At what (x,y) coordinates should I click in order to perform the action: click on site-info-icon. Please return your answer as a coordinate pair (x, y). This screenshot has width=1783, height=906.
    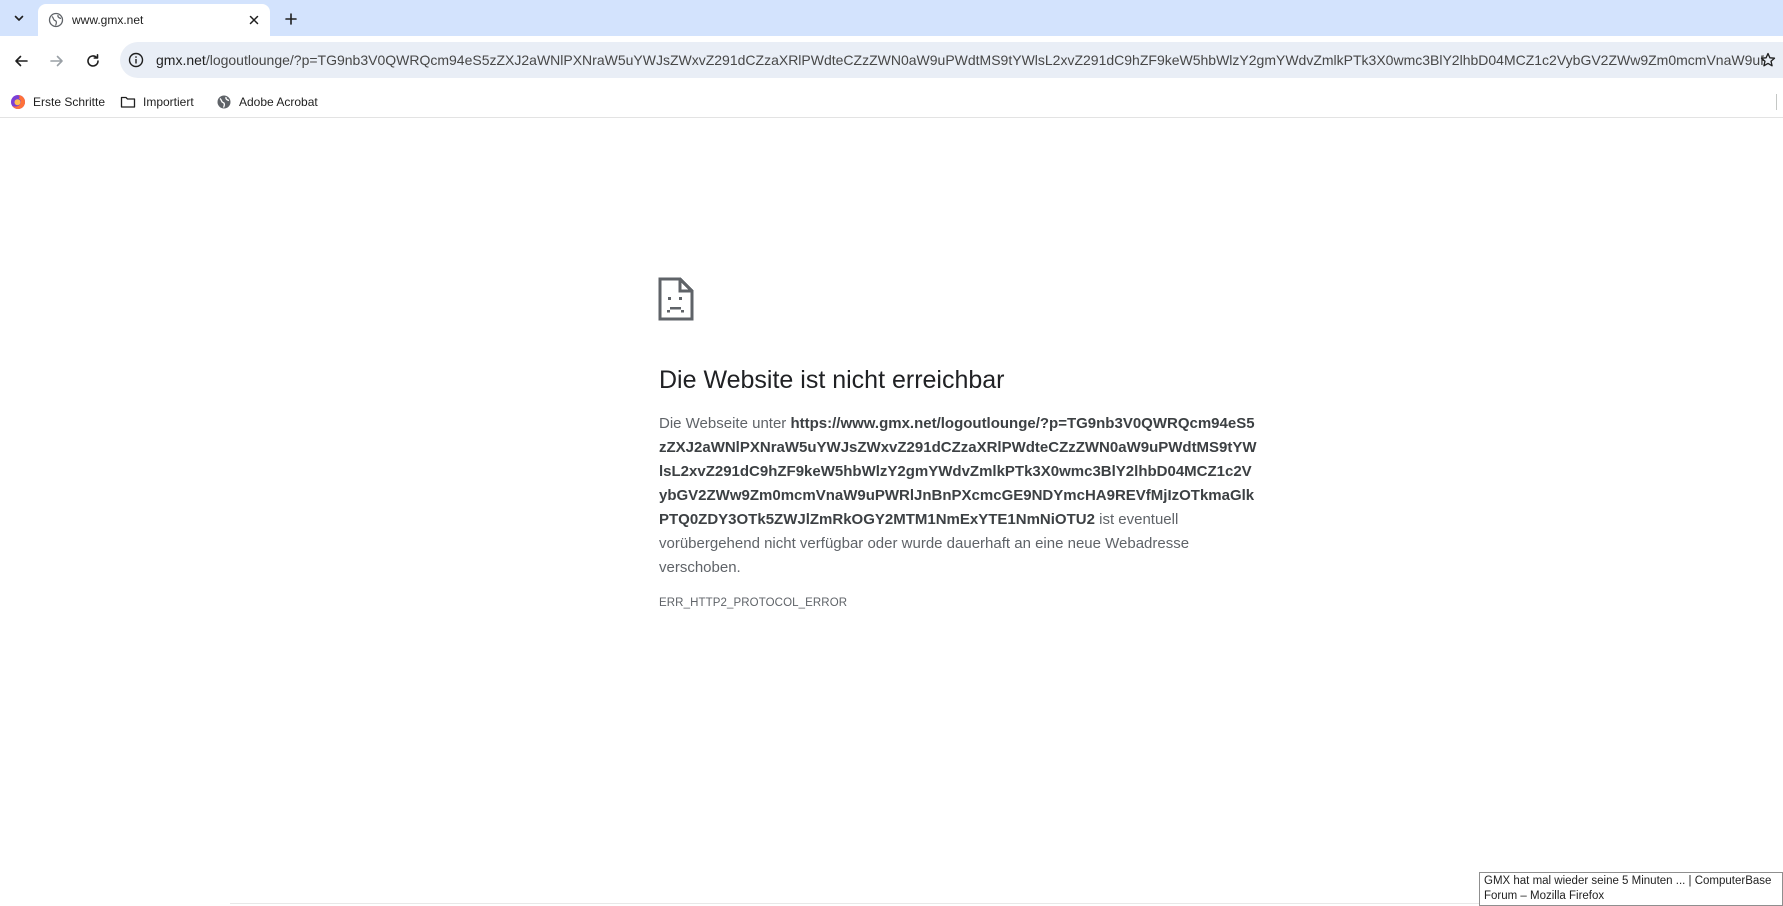
    Looking at the image, I should click on (136, 60).